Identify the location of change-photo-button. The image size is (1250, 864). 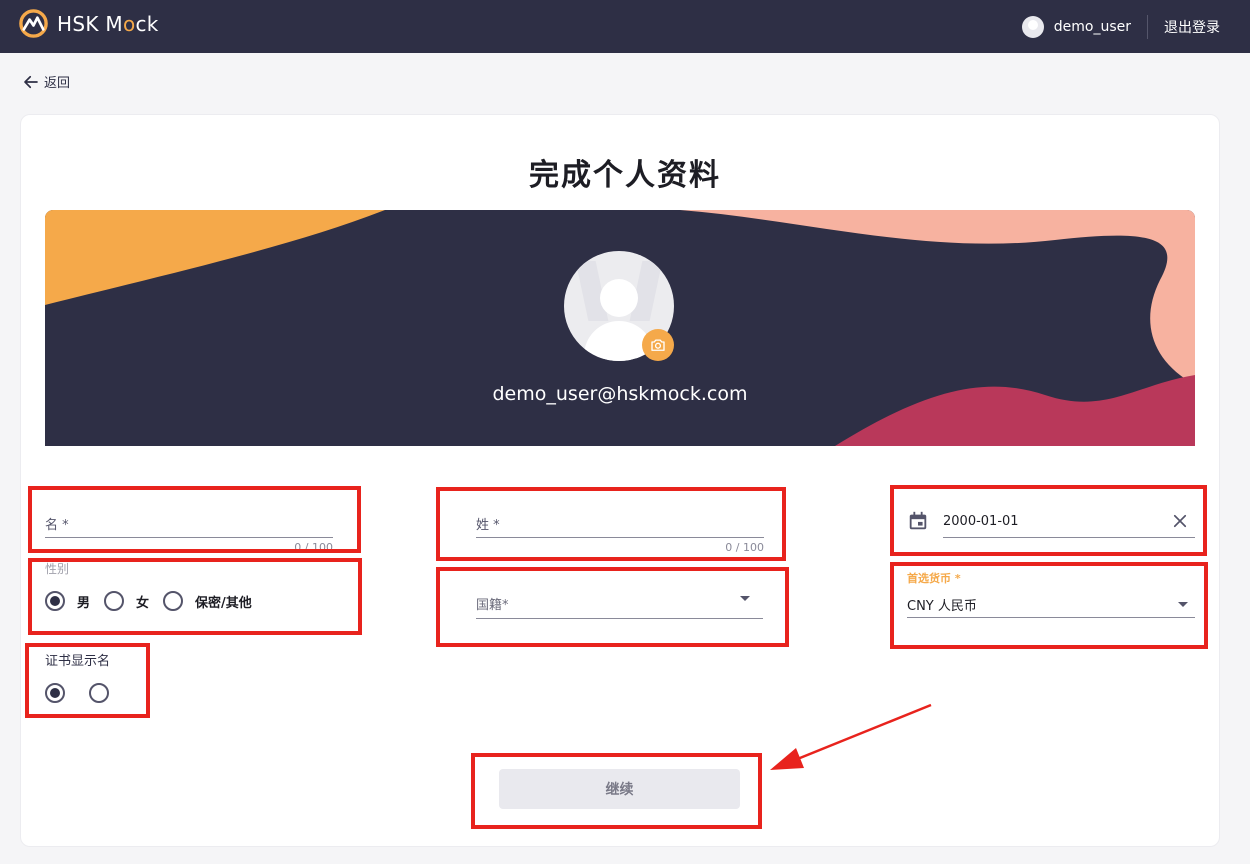
(658, 345).